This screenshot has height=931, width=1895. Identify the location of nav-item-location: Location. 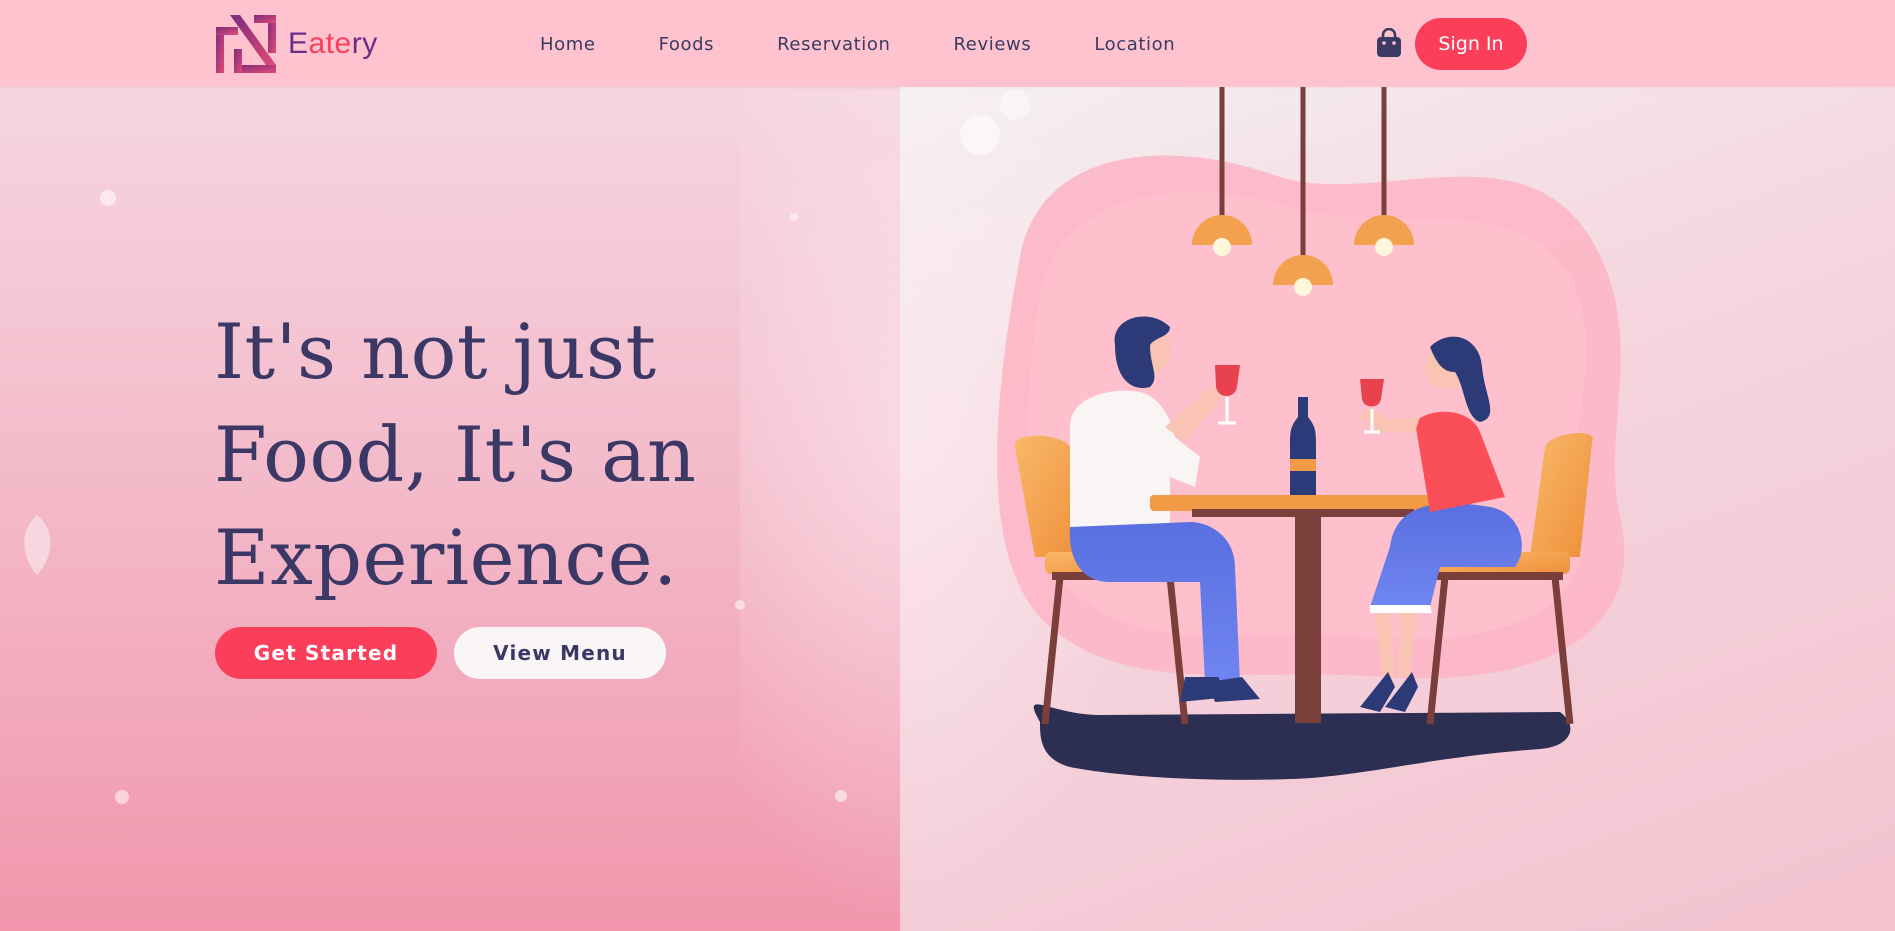
(1134, 45).